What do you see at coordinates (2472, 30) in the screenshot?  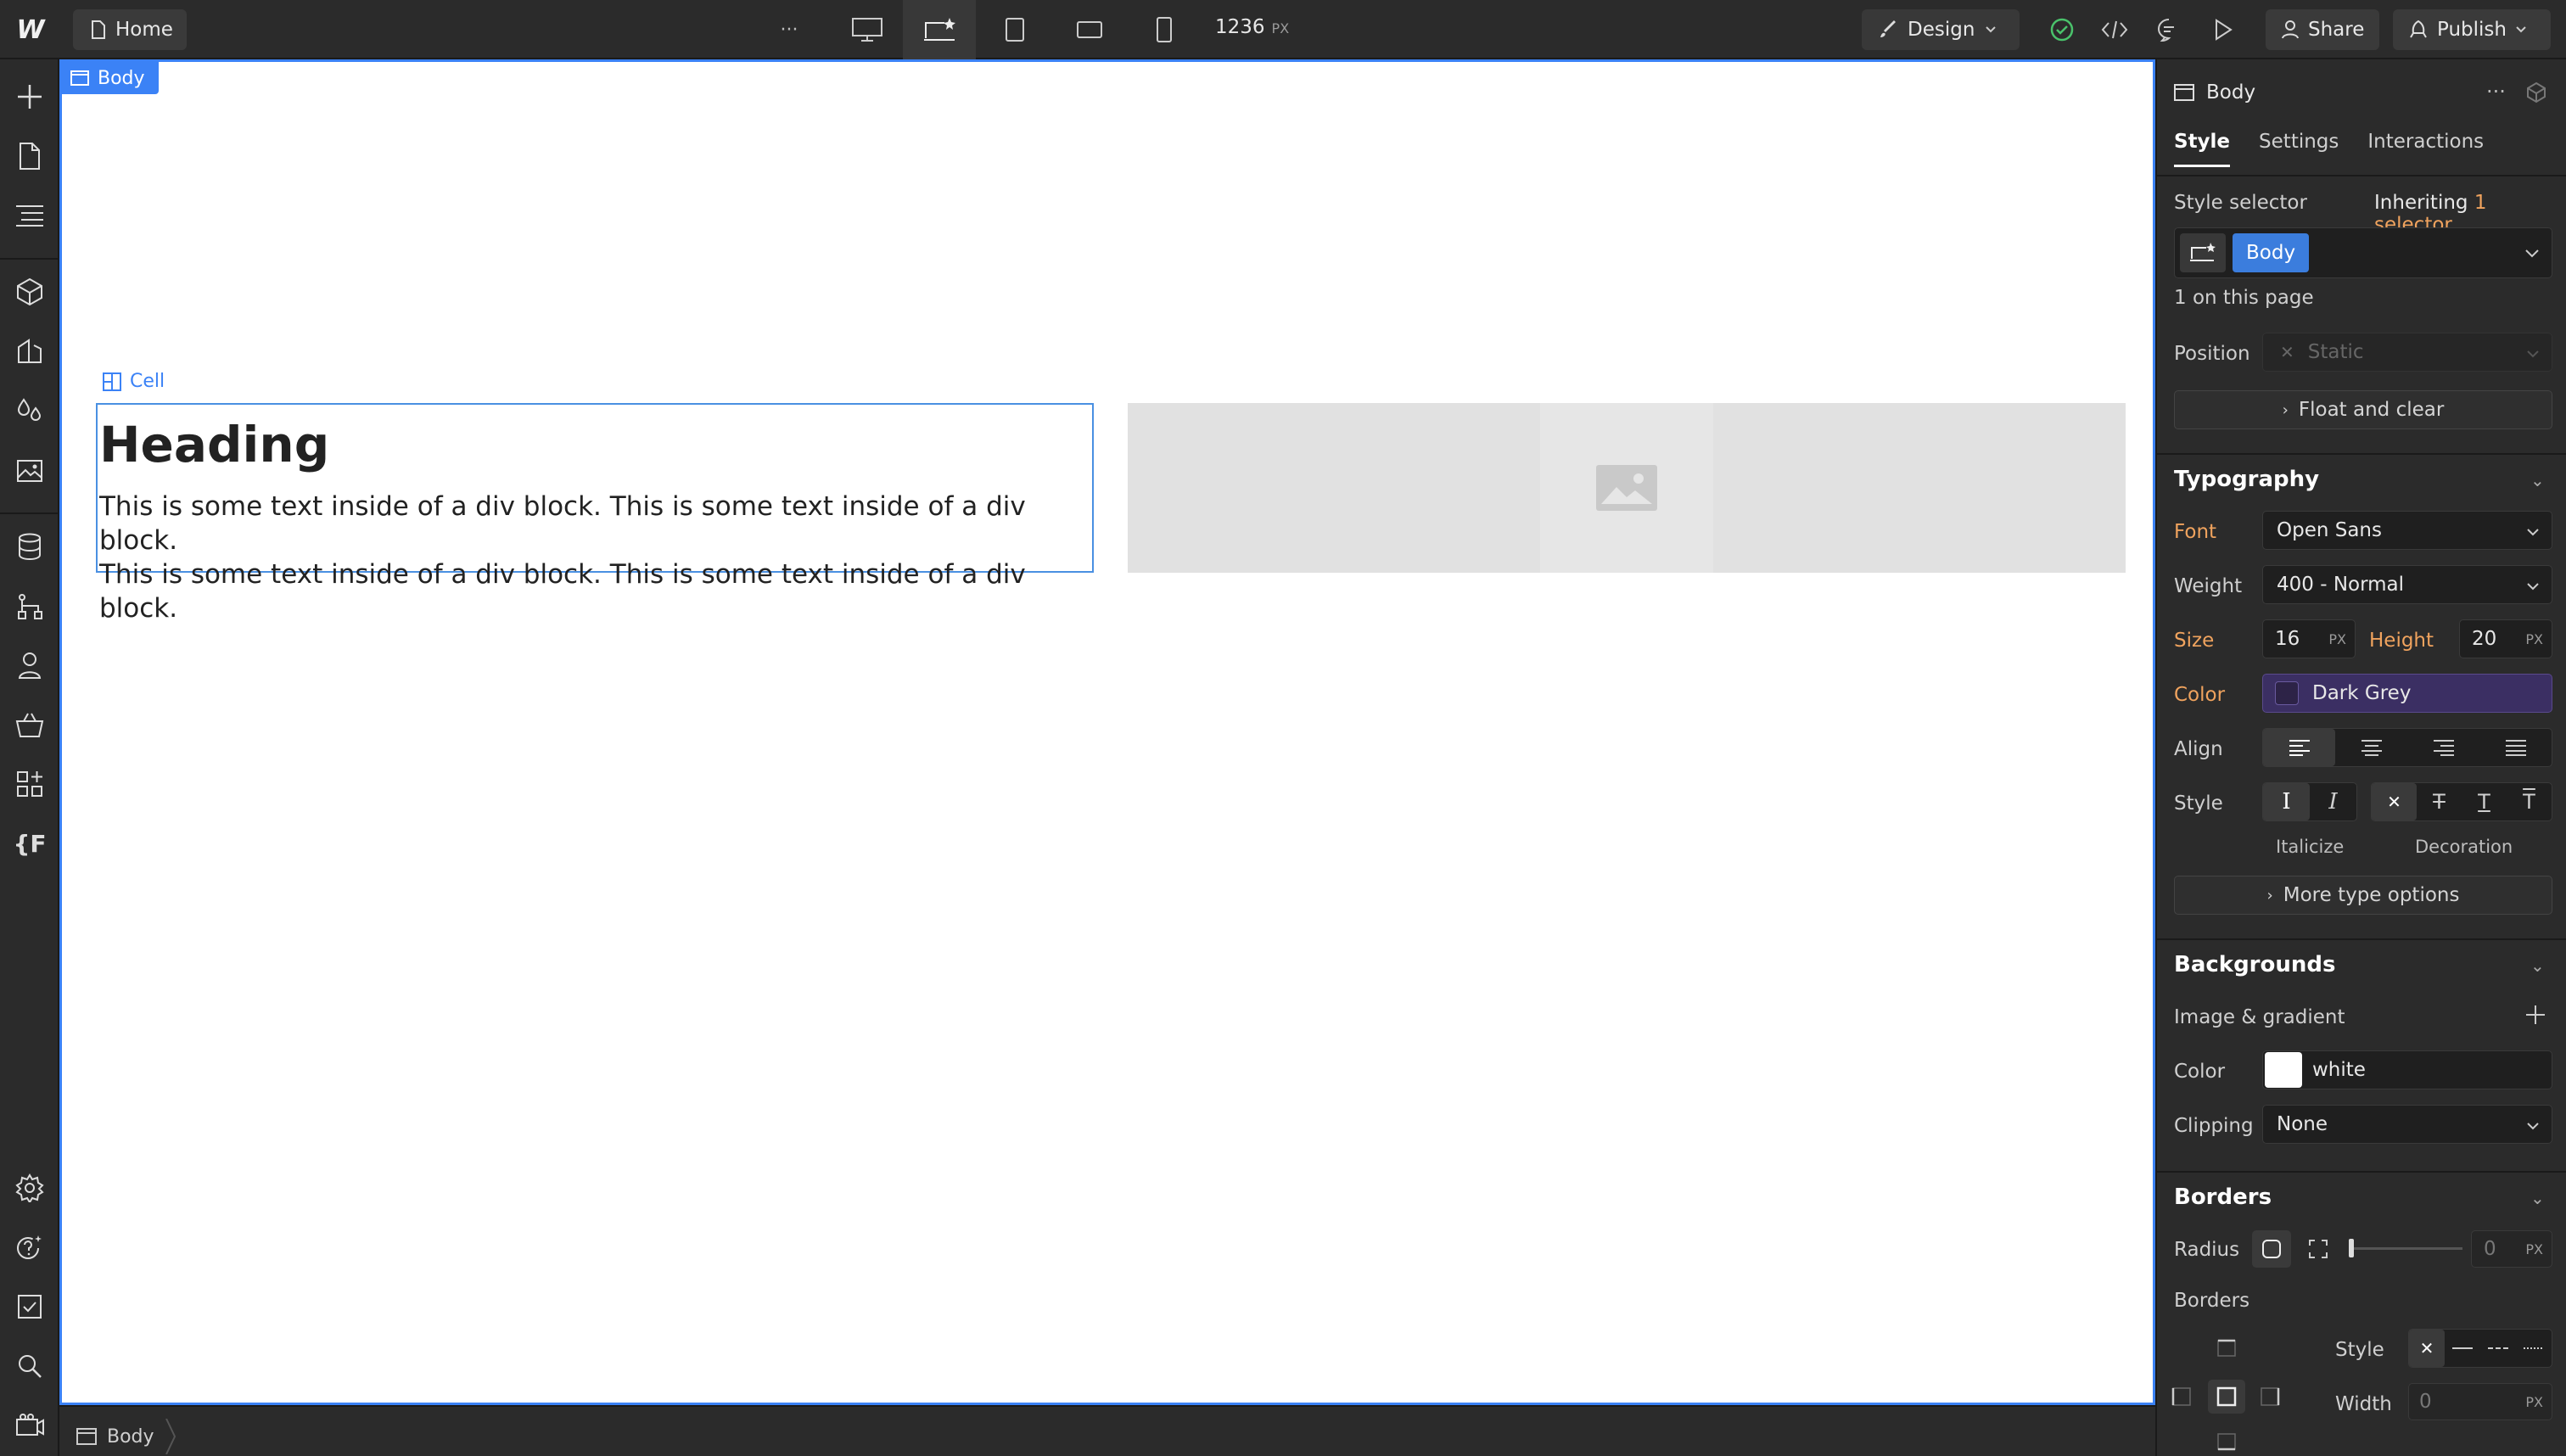 I see `publish-button: Publish` at bounding box center [2472, 30].